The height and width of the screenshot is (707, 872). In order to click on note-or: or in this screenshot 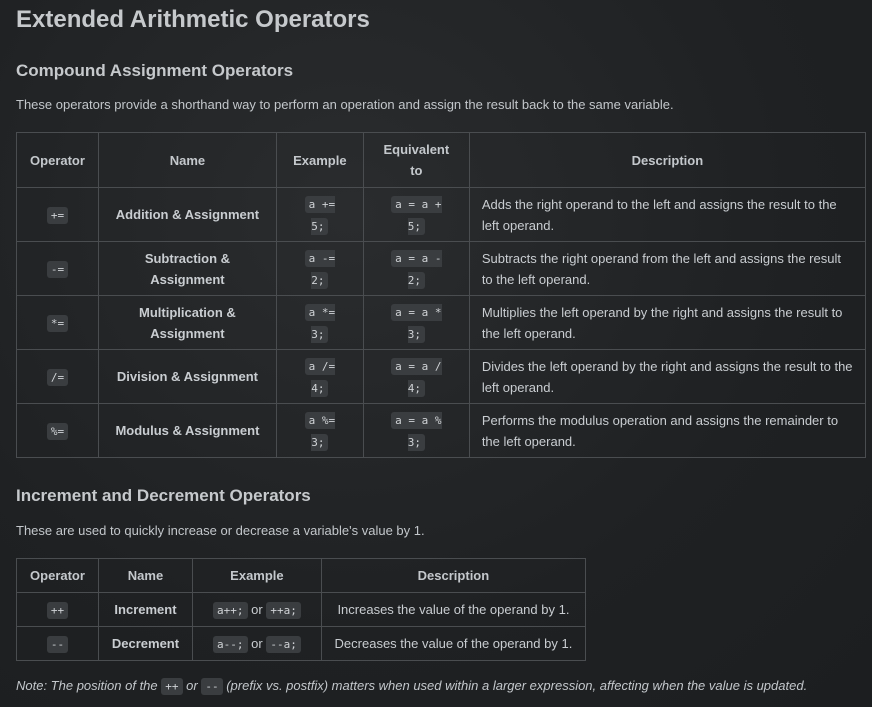, I will do `click(192, 685)`.